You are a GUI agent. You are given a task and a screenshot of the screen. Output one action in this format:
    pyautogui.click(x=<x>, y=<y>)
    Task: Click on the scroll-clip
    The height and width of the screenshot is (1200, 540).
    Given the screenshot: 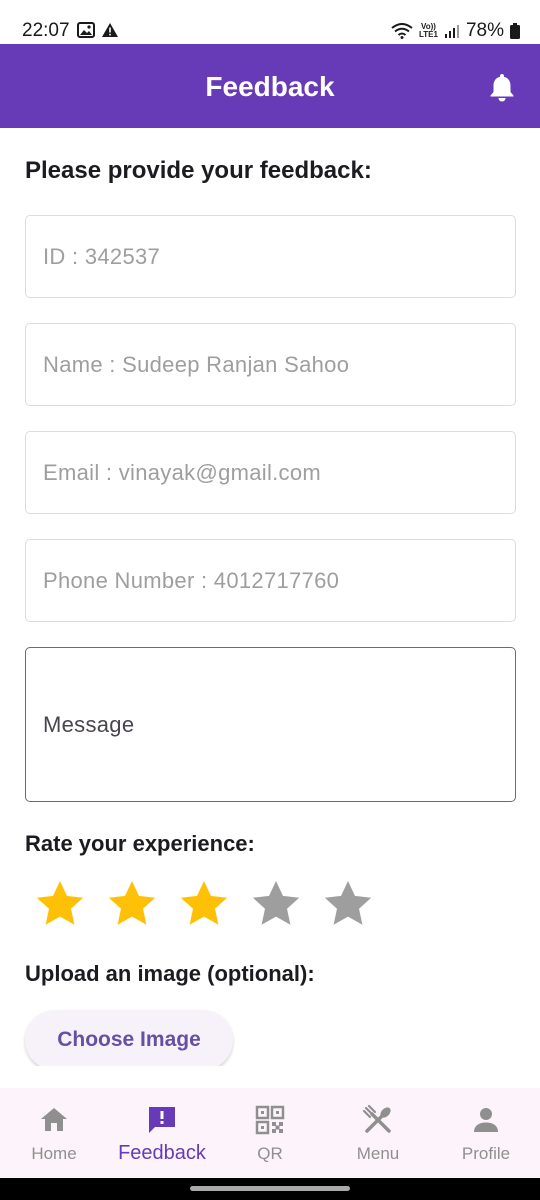 What is the action you would take?
    pyautogui.click(x=270, y=1077)
    